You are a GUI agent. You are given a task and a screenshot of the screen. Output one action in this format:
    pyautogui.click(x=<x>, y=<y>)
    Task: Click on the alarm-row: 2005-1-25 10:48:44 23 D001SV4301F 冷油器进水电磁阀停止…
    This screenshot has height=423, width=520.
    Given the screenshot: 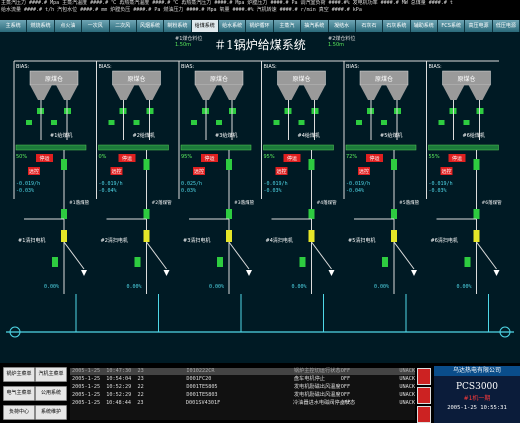 What is the action you would take?
    pyautogui.click(x=242, y=403)
    